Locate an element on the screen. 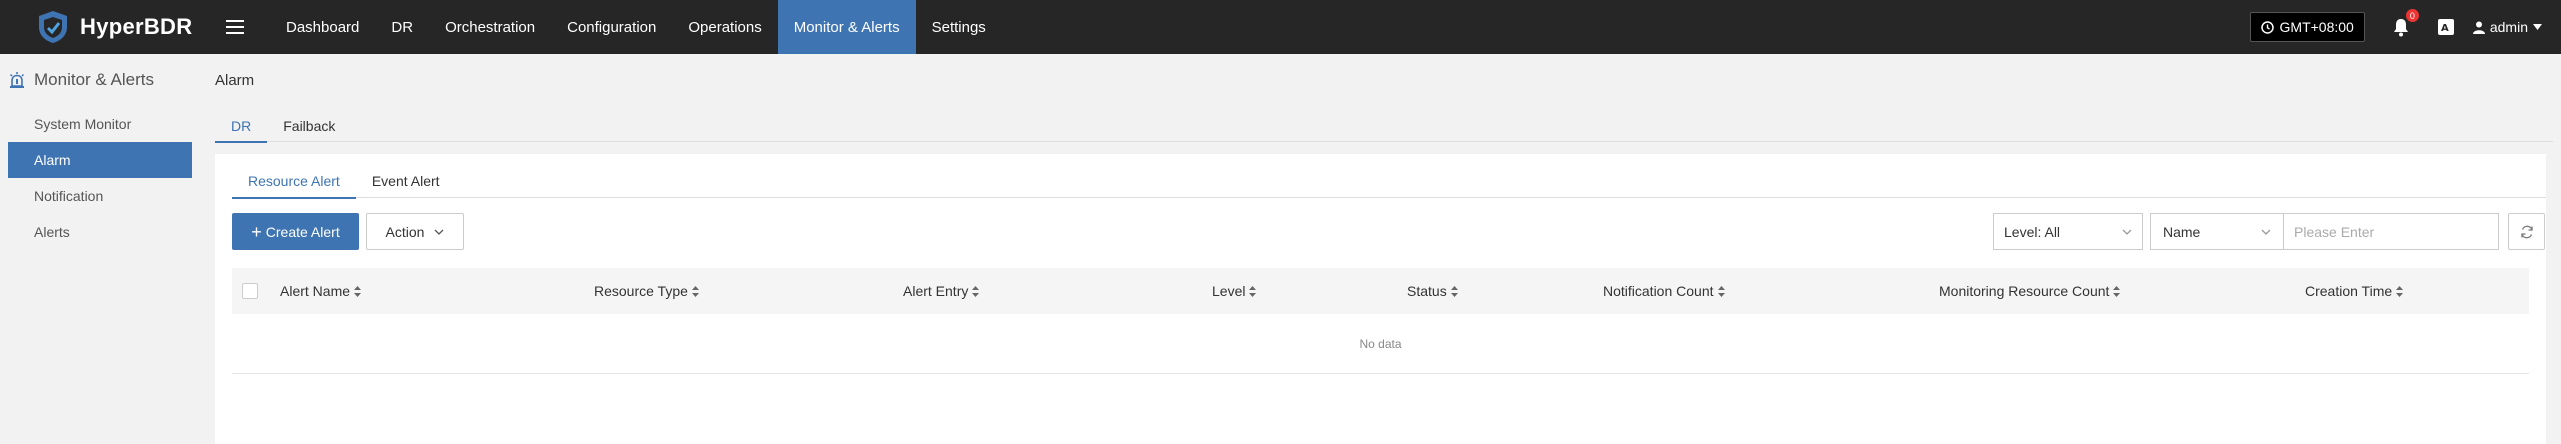 This screenshot has height=444, width=2561. clock-icon is located at coordinates (2267, 27).